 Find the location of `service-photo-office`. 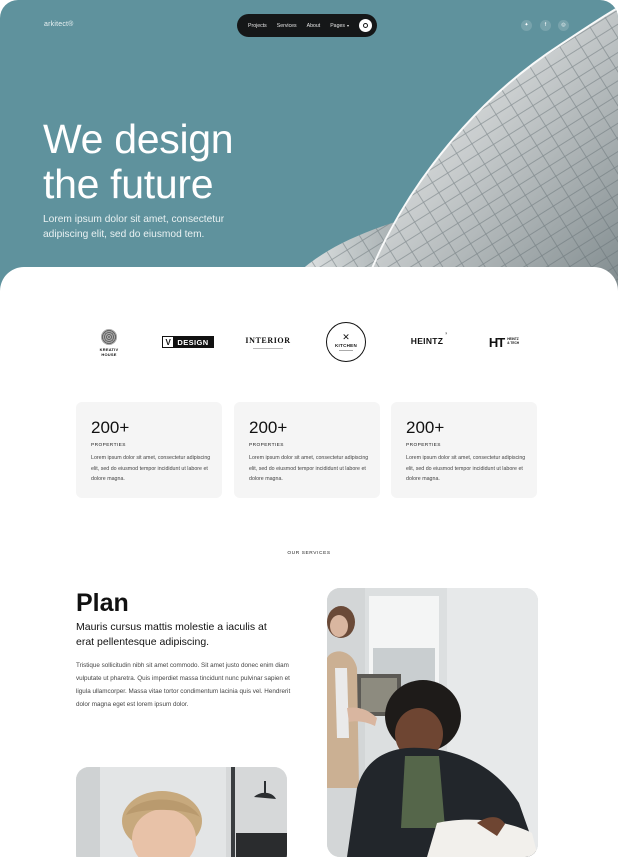

service-photo-office is located at coordinates (432, 722).